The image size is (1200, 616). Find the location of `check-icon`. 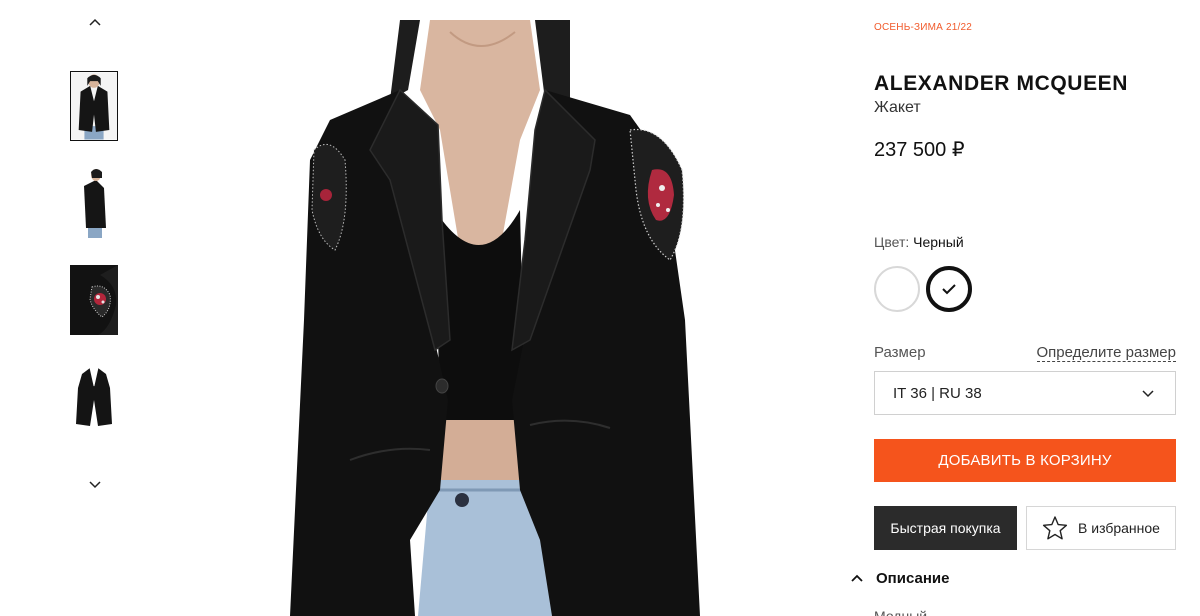

check-icon is located at coordinates (949, 289).